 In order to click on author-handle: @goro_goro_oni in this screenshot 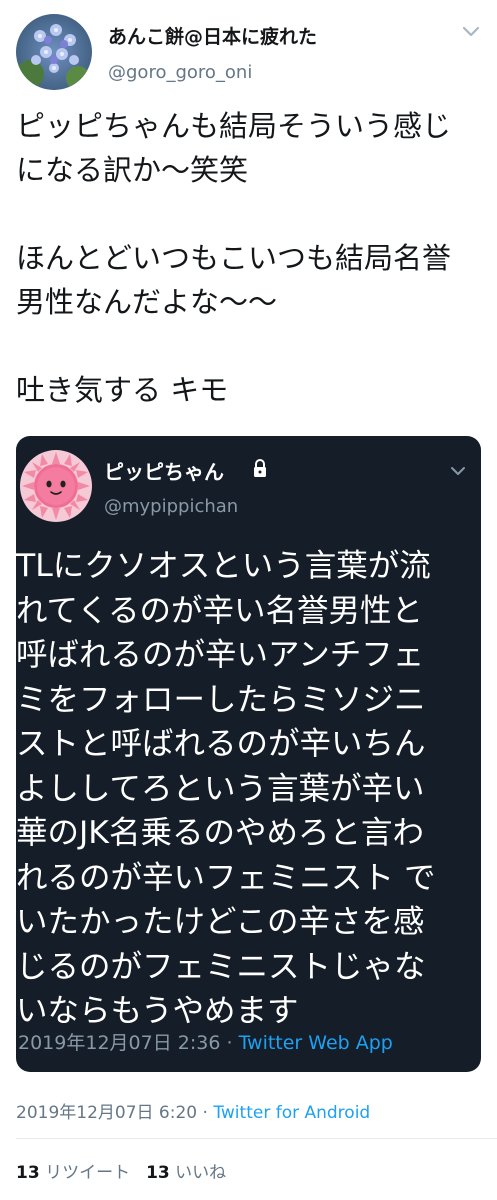, I will do `click(180, 72)`.